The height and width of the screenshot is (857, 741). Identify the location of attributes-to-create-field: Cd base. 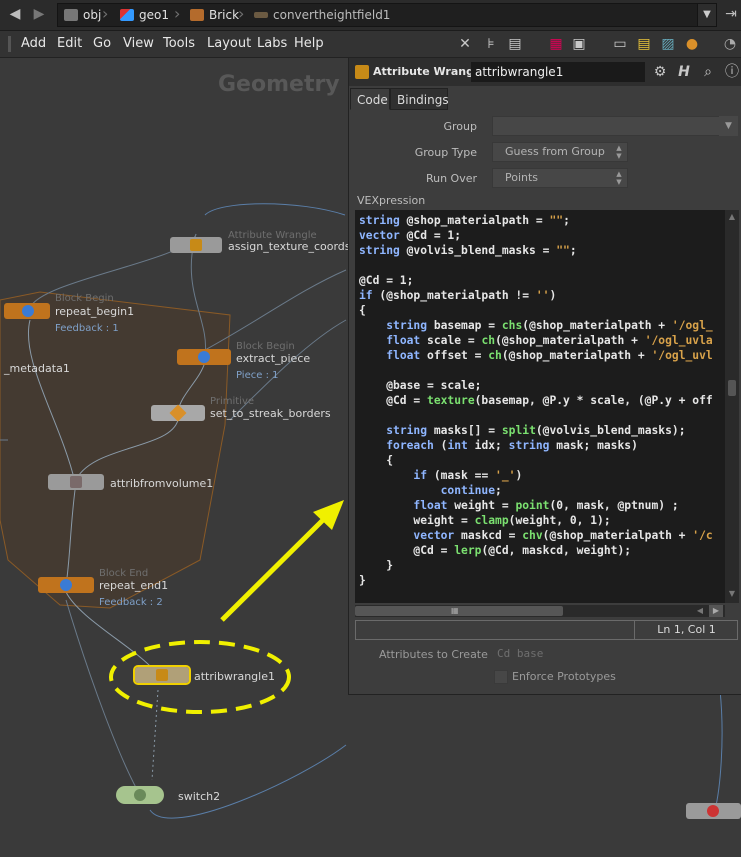
(615, 654).